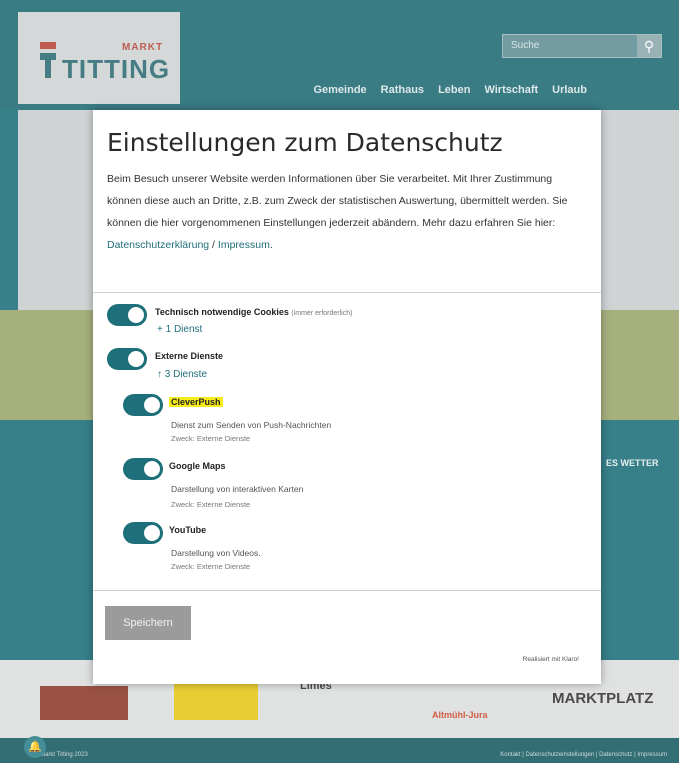 This screenshot has width=679, height=763. Describe the element at coordinates (143, 469) in the screenshot. I see `toggle-google-maps` at that location.